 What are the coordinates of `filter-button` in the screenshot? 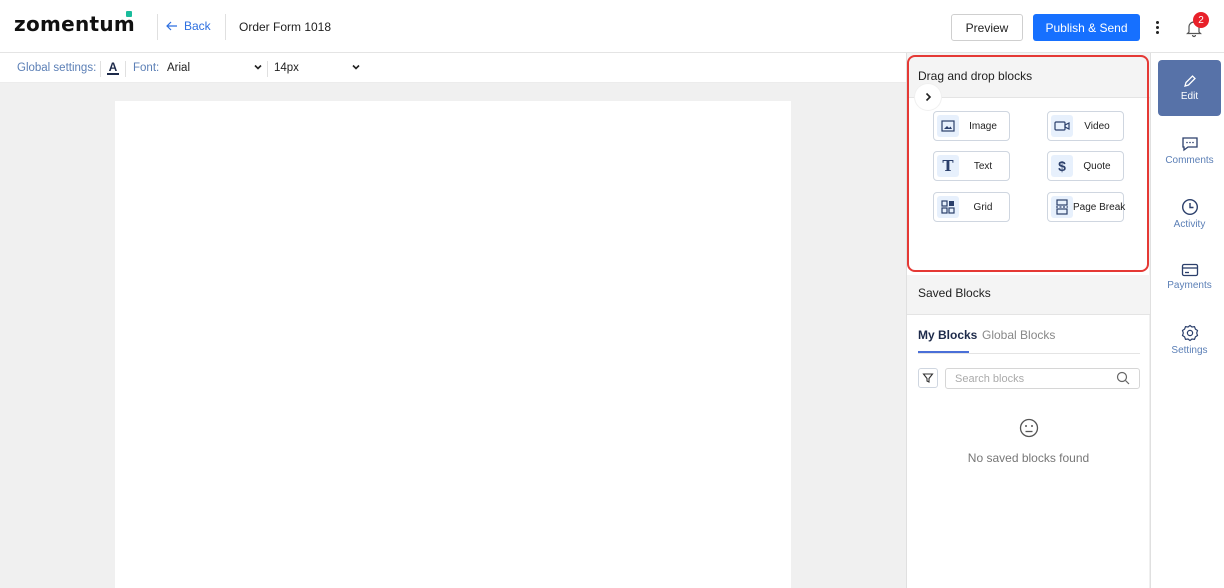 It's located at (928, 378).